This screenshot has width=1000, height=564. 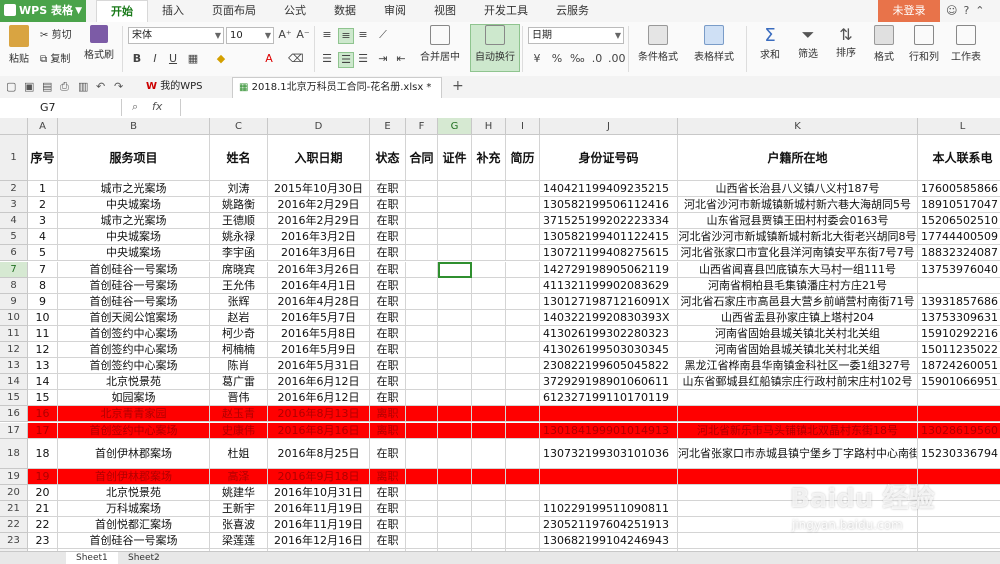 I want to click on underline-icon: U, so click(x=173, y=59).